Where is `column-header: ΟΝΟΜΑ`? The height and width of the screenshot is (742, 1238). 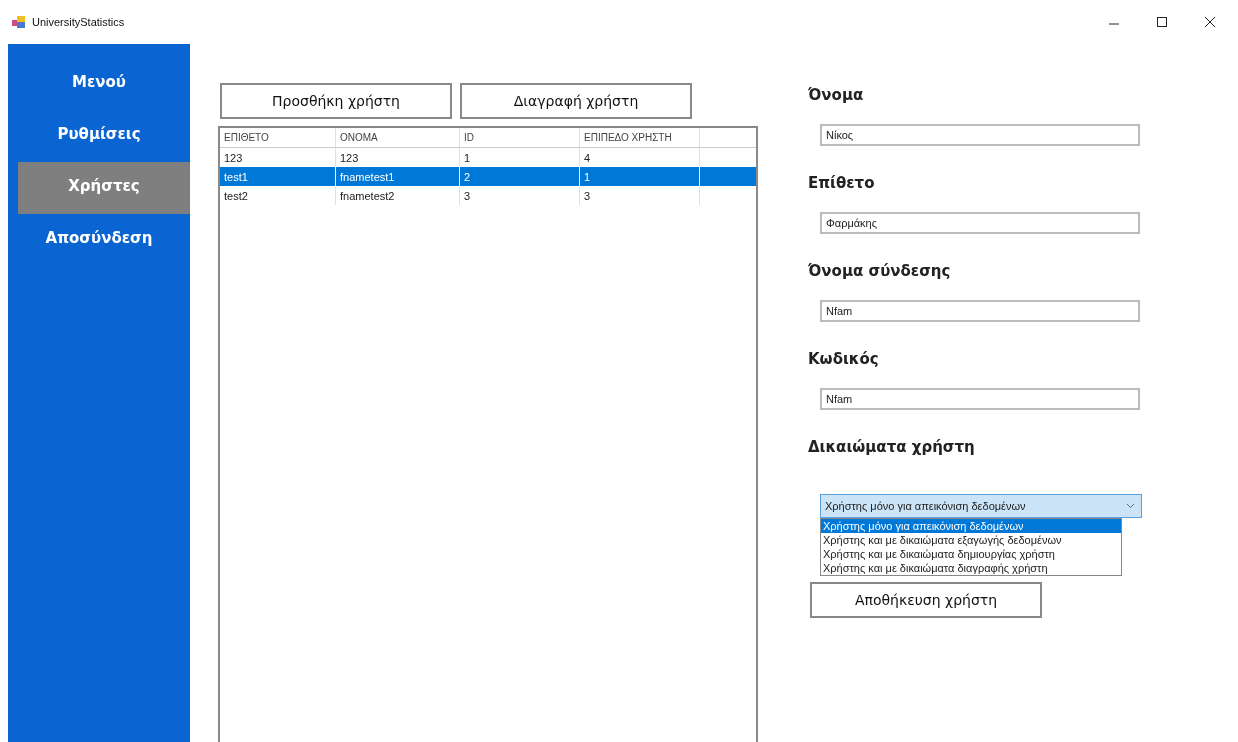 column-header: ΟΝΟΜΑ is located at coordinates (398, 137).